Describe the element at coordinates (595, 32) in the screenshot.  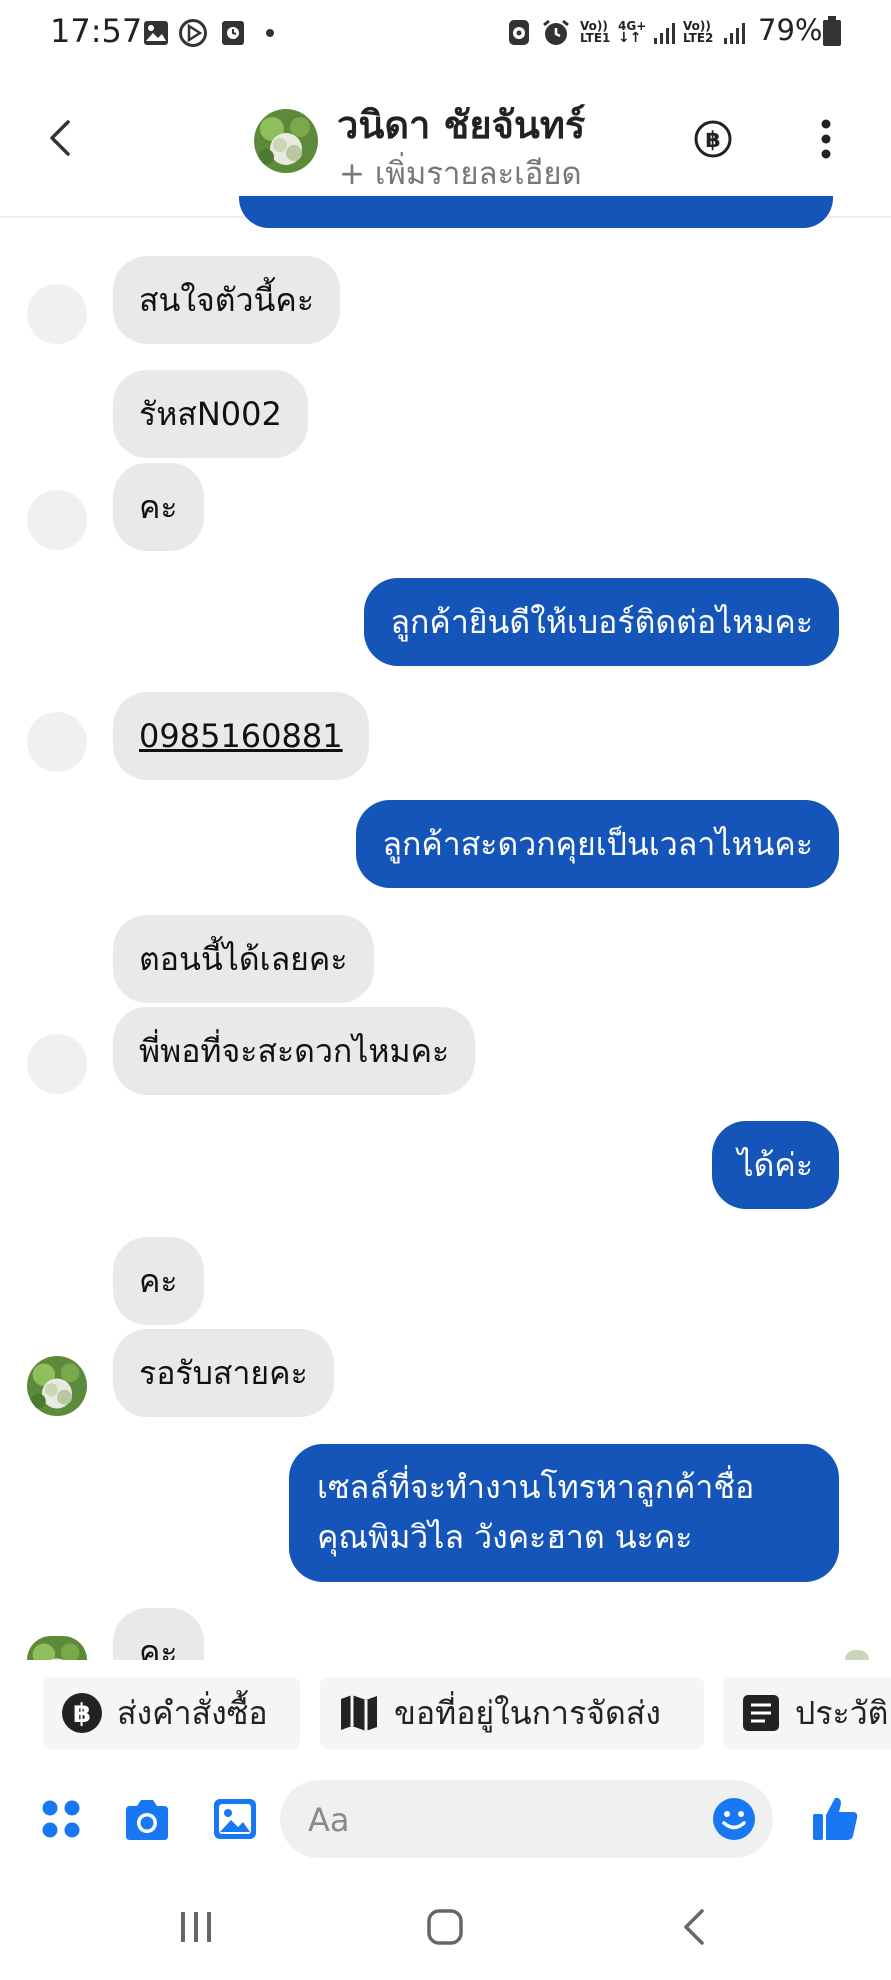
I see `sim1-label: Vo)) LTE1` at that location.